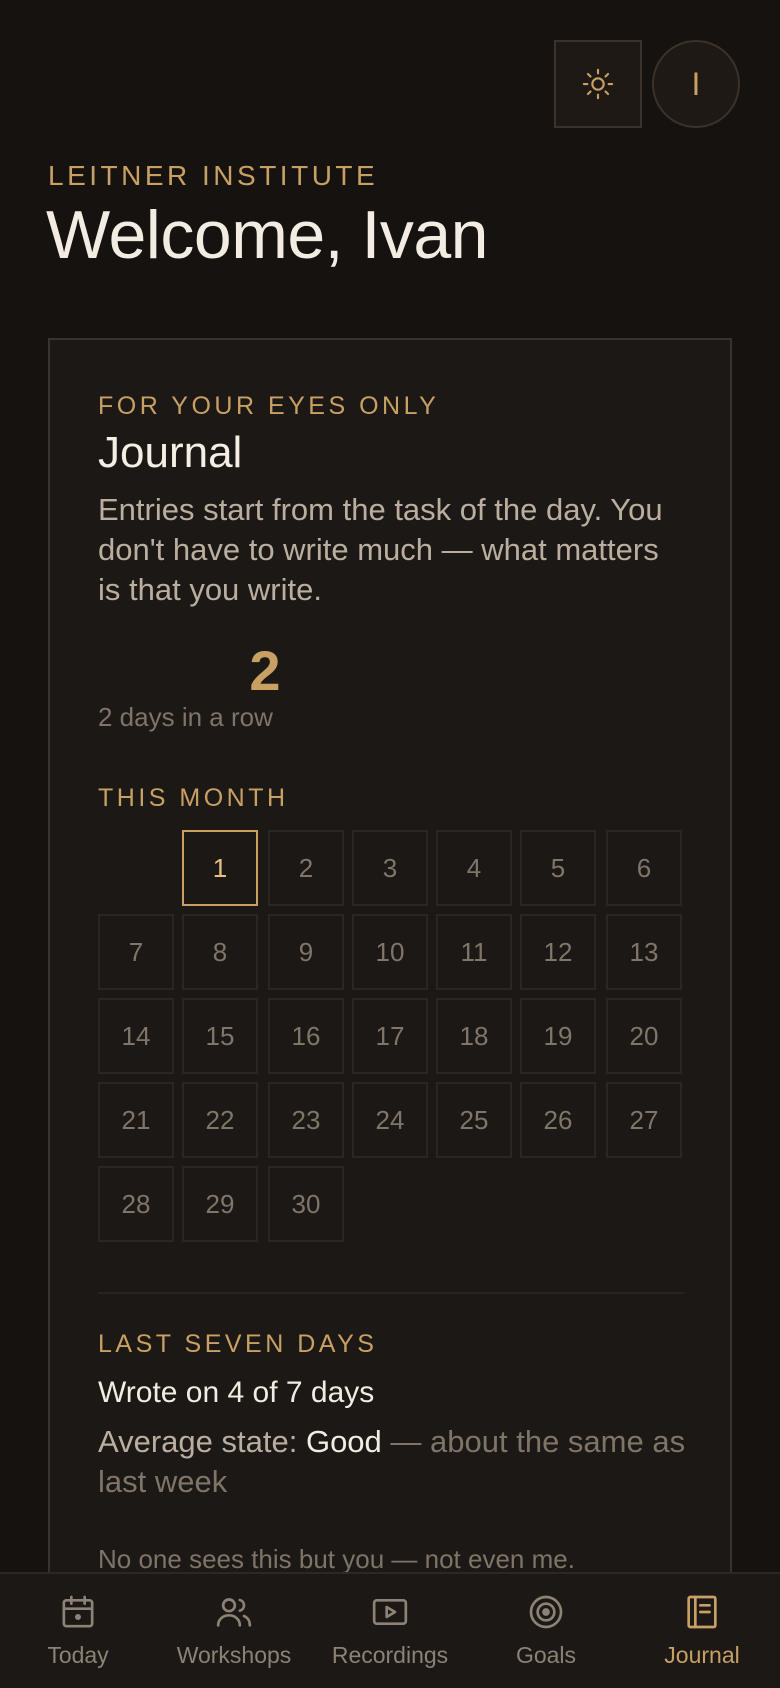 Image resolution: width=780 pixels, height=1688 pixels. Describe the element at coordinates (170, 452) in the screenshot. I see `journal-title: Journal` at that location.